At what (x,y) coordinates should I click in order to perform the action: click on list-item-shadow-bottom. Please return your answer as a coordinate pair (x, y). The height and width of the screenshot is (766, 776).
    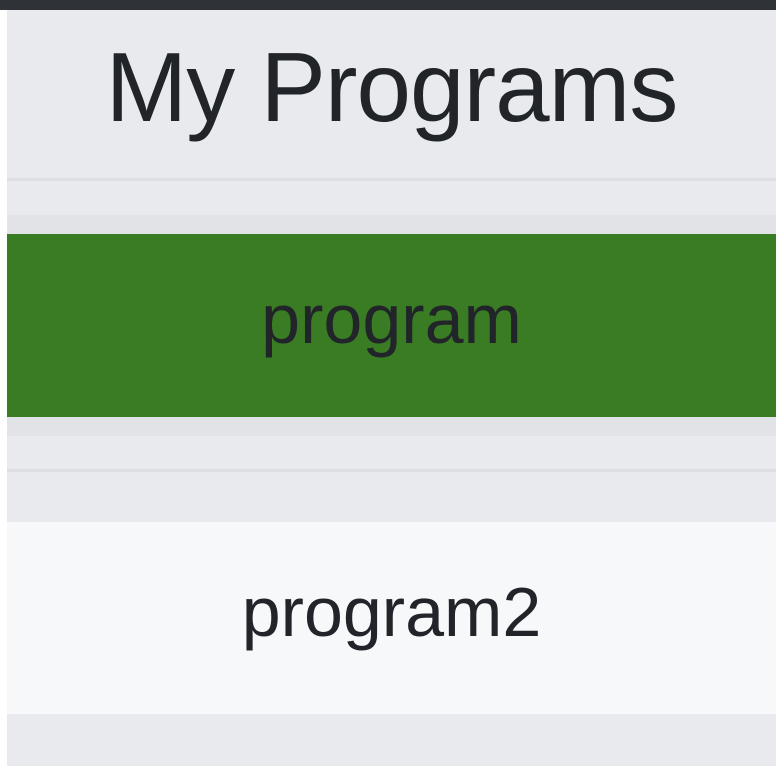
    Looking at the image, I should click on (391, 426).